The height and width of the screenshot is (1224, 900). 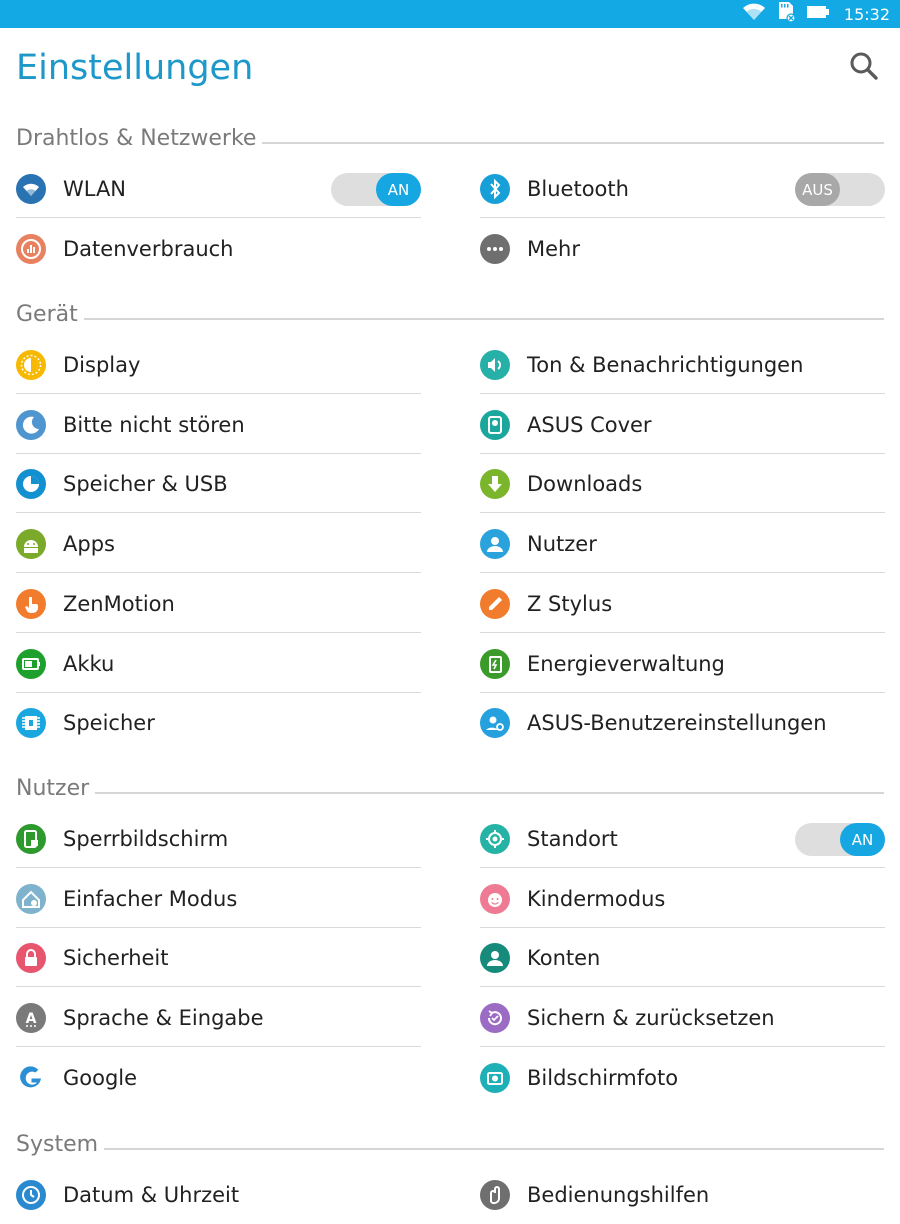 What do you see at coordinates (553, 248) in the screenshot?
I see `settings-item-label: Mehr` at bounding box center [553, 248].